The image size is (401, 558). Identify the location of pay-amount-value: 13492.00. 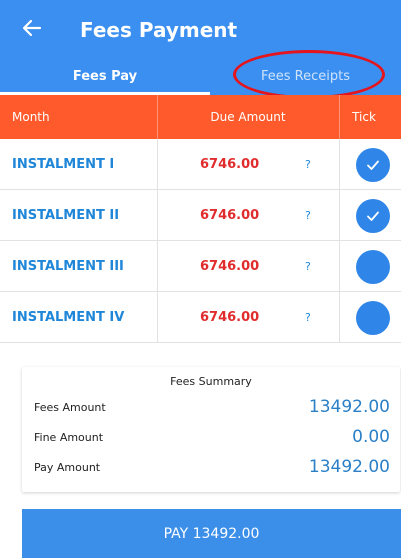
(349, 467).